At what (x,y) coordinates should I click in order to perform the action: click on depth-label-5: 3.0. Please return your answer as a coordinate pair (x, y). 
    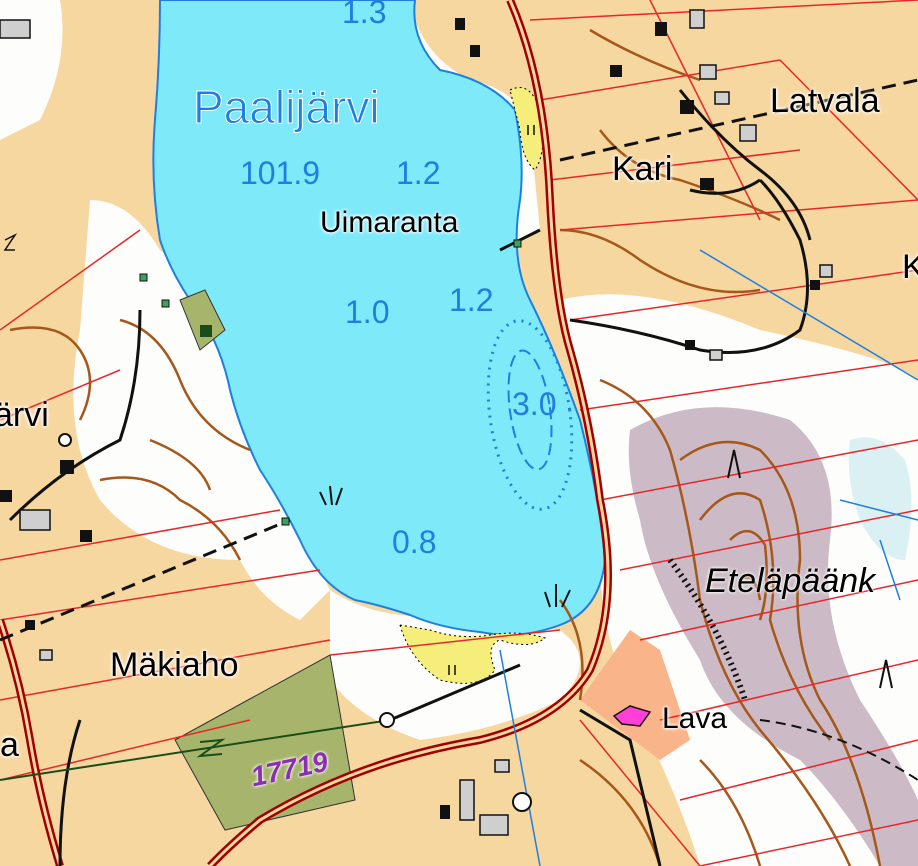
    Looking at the image, I should click on (534, 404).